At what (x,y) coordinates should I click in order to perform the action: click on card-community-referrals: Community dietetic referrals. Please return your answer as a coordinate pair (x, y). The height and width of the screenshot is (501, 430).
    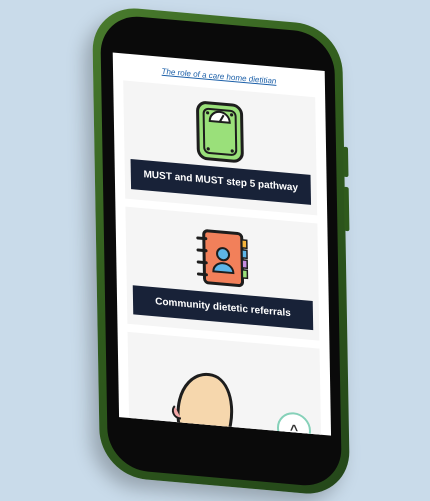
    Looking at the image, I should click on (222, 273).